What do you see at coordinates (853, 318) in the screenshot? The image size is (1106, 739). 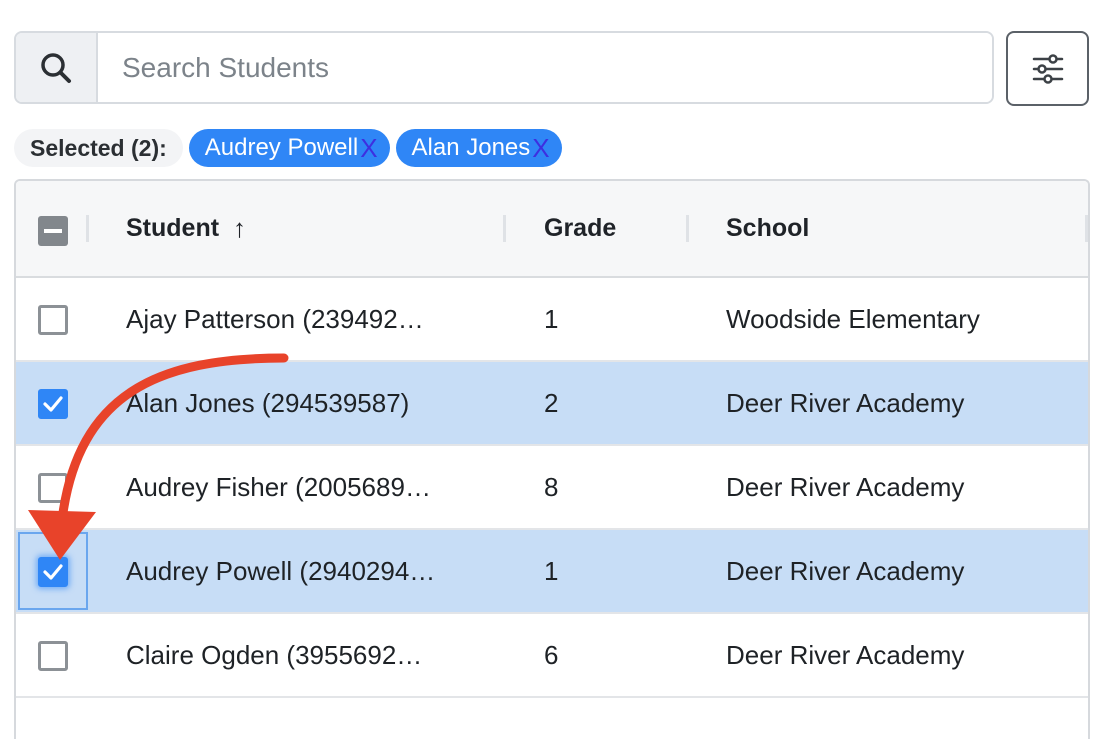 I see `school-cell: Woodside Elementary` at bounding box center [853, 318].